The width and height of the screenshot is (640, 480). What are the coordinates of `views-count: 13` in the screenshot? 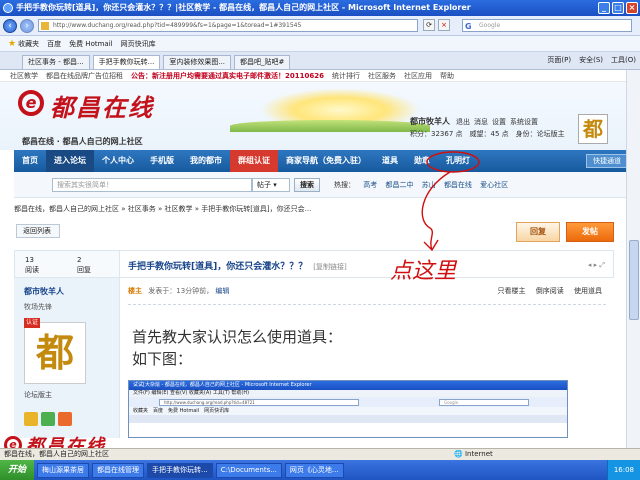 It's located at (29, 260).